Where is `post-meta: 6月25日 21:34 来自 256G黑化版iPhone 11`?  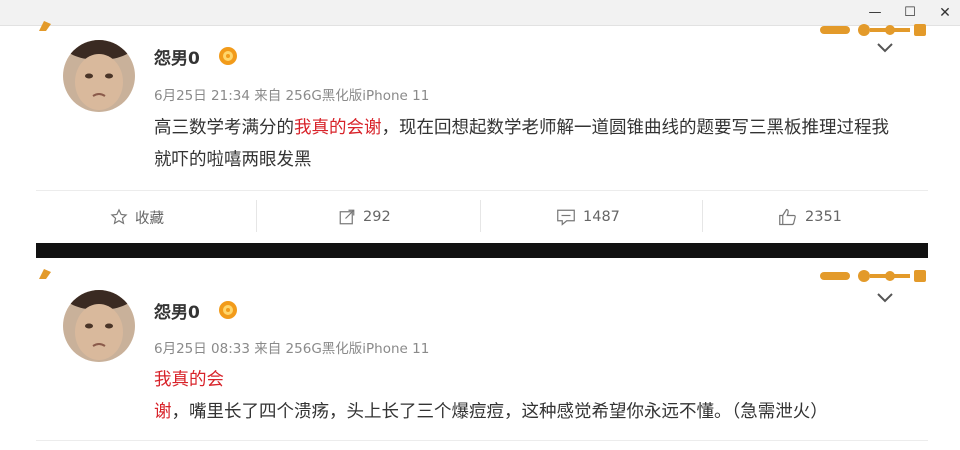
post-meta: 6月25日 21:34 来自 256G黑化版iPhone 11 is located at coordinates (291, 94).